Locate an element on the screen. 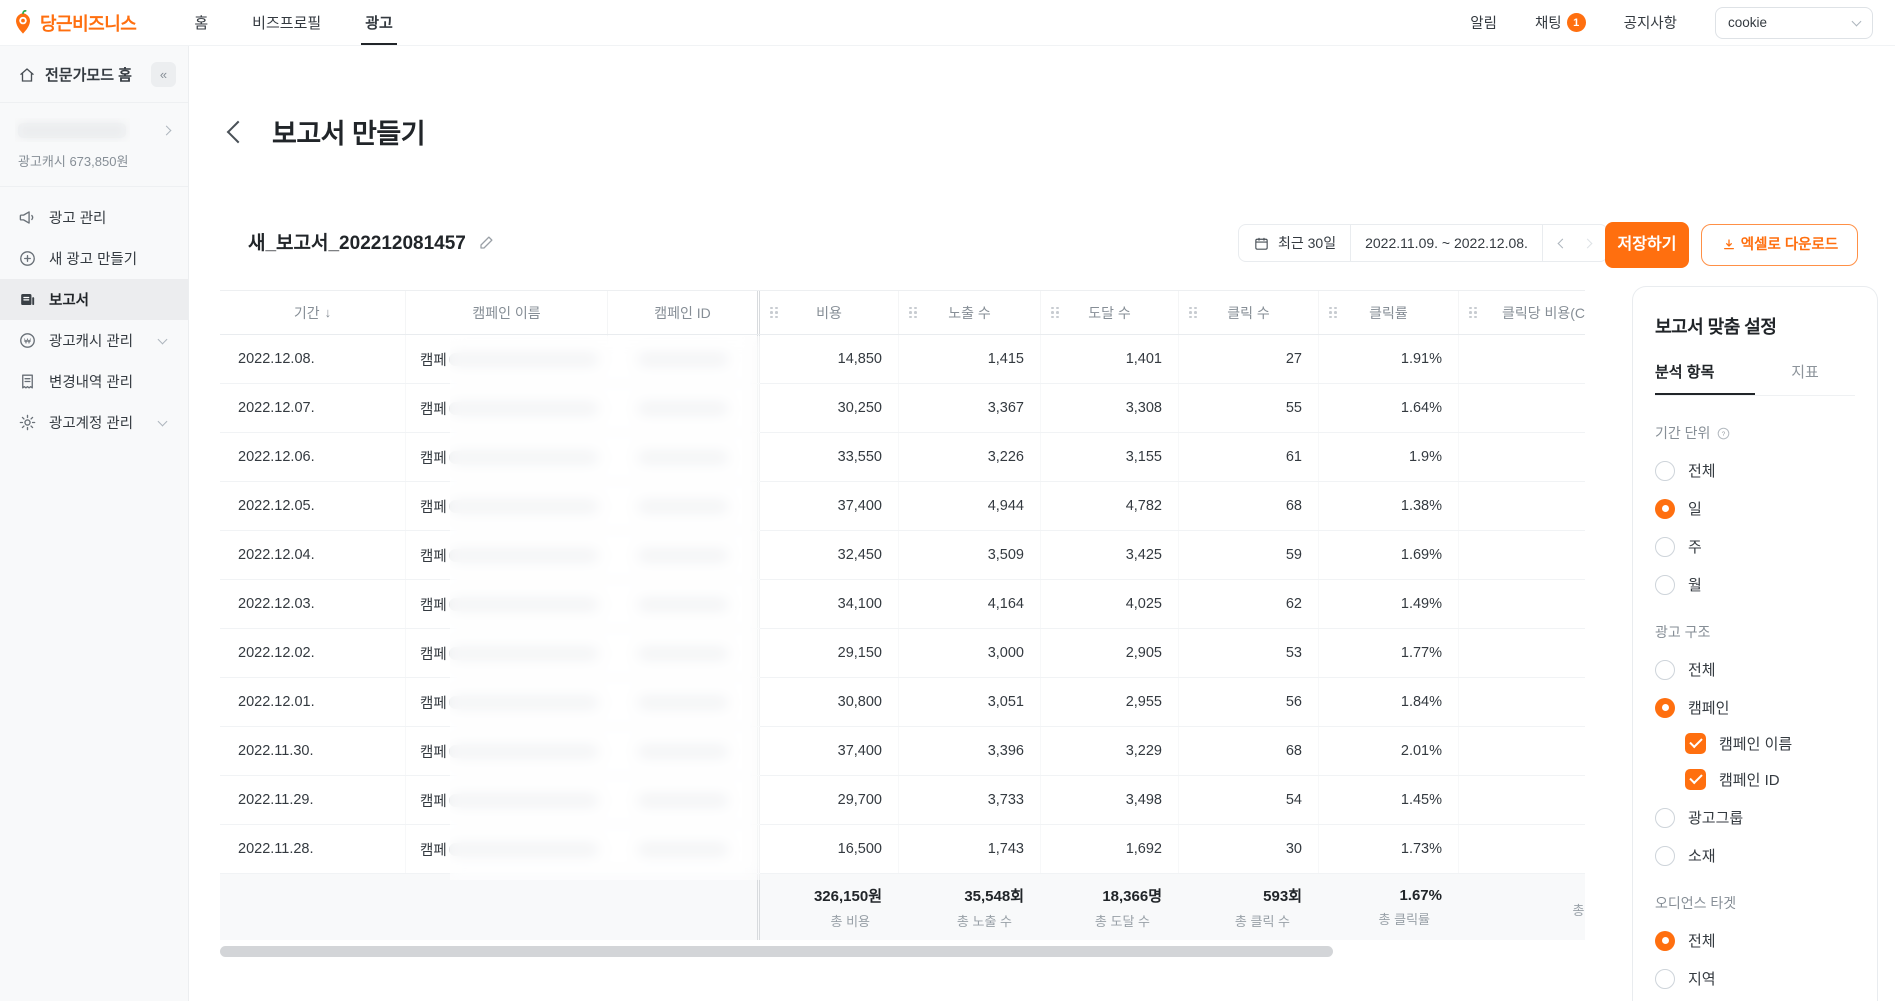 This screenshot has height=1001, width=1895. date-preset-button: 최근 30일 is located at coordinates (1294, 243).